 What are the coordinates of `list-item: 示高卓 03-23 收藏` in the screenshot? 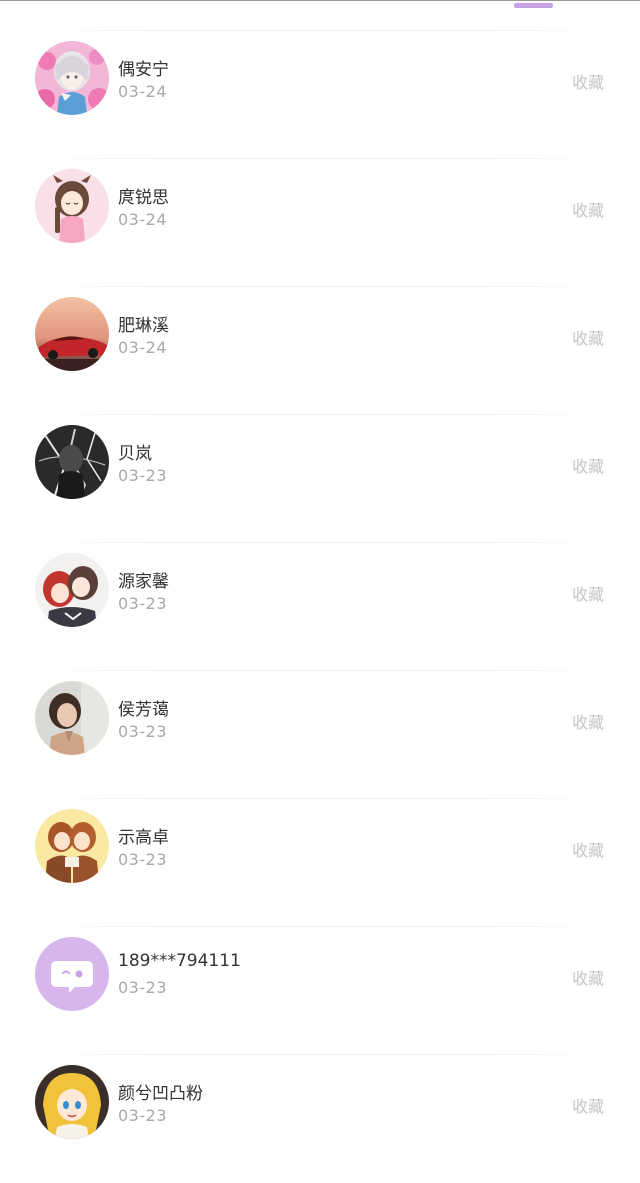 It's located at (320, 863).